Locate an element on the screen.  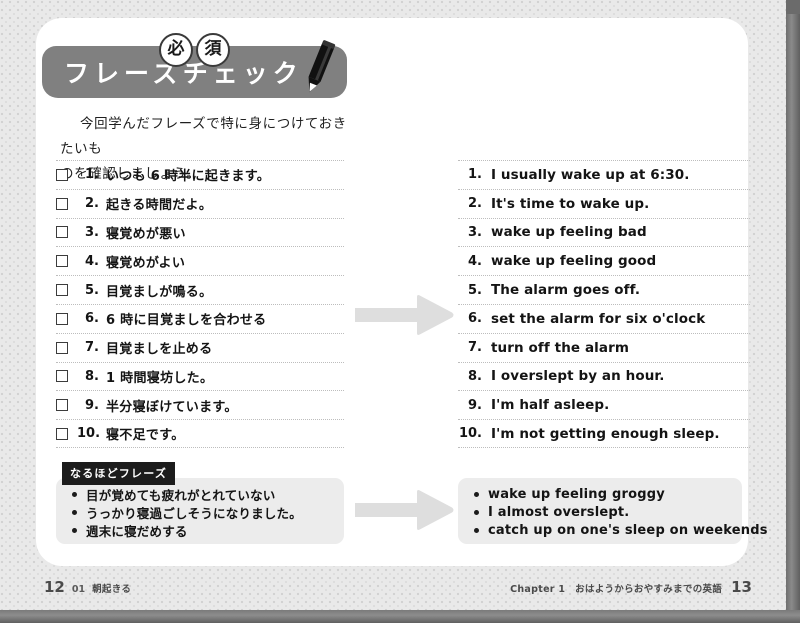
bullet-item: うっかり寝過ごしそうになりました。 is located at coordinates (200, 512).